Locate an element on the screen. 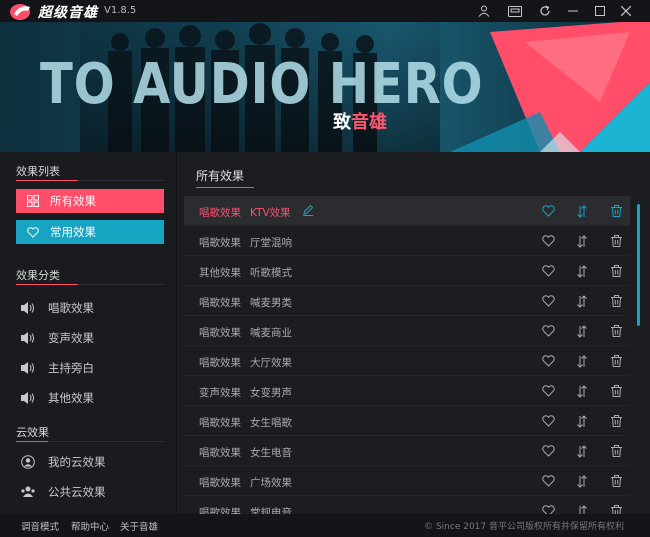  help-center-link: 帮助中心 is located at coordinates (90, 526).